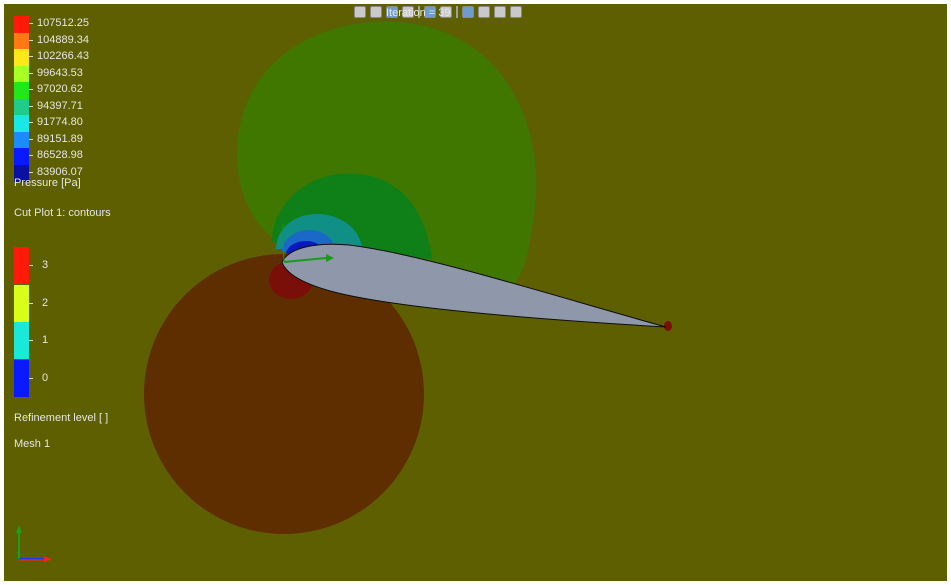 The width and height of the screenshot is (951, 585). I want to click on apply-scene-button, so click(500, 12).